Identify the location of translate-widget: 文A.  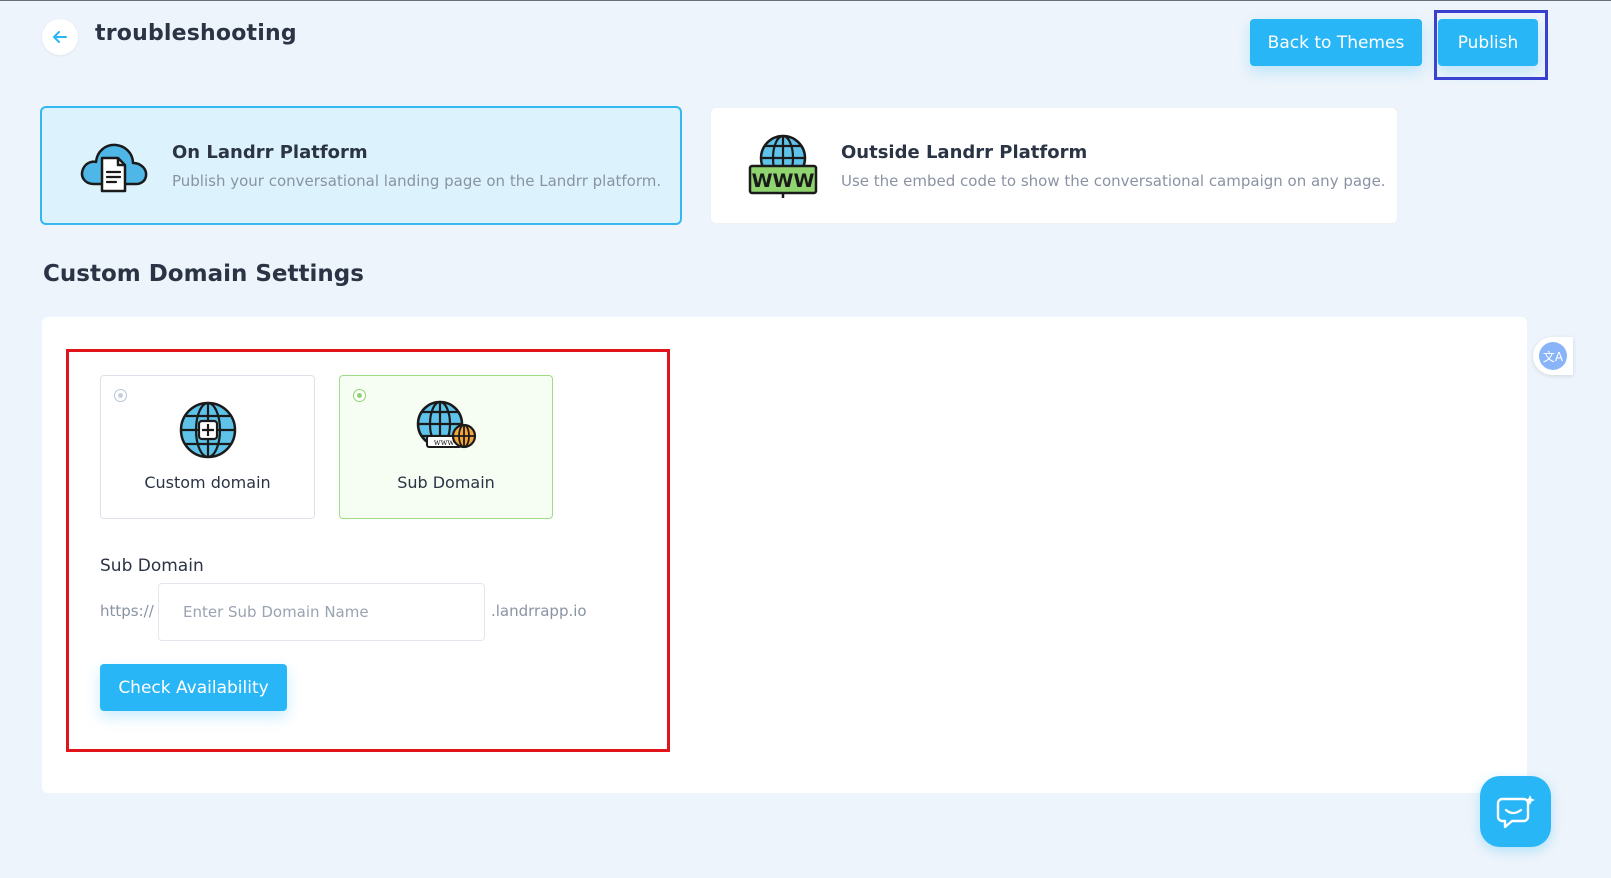
(1553, 356).